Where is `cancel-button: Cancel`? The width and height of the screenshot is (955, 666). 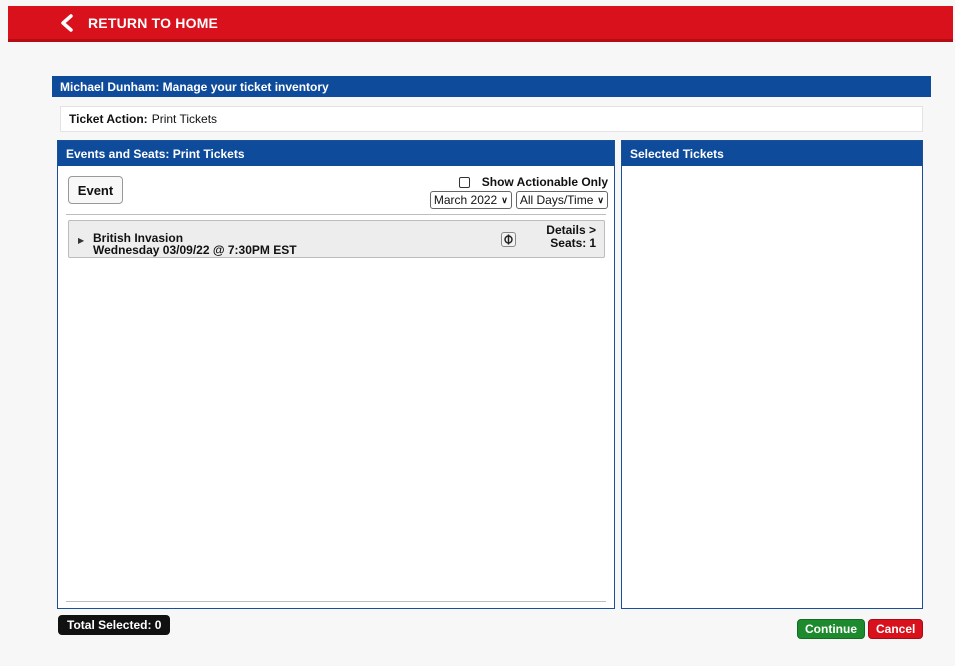 cancel-button: Cancel is located at coordinates (896, 629).